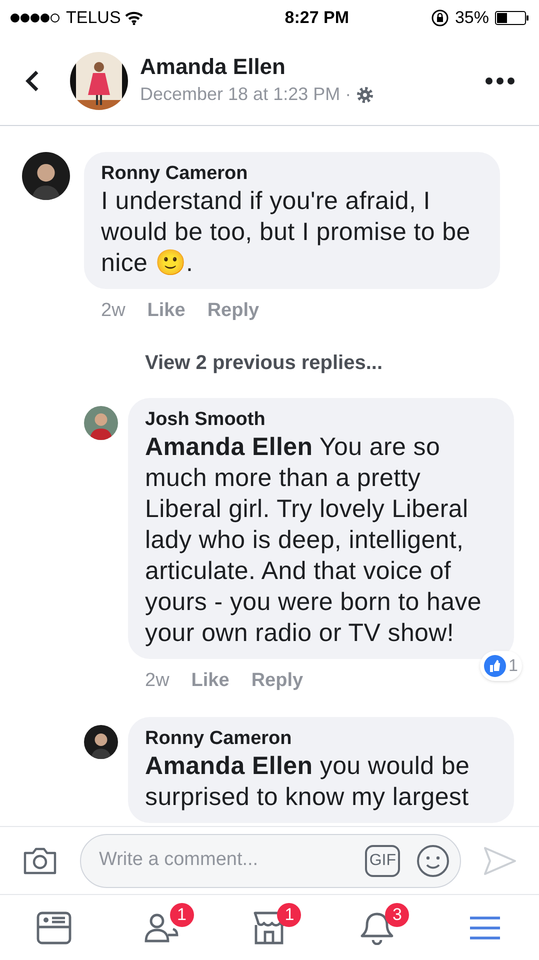 The image size is (539, 960). What do you see at coordinates (433, 861) in the screenshot?
I see `emoji-icon` at bounding box center [433, 861].